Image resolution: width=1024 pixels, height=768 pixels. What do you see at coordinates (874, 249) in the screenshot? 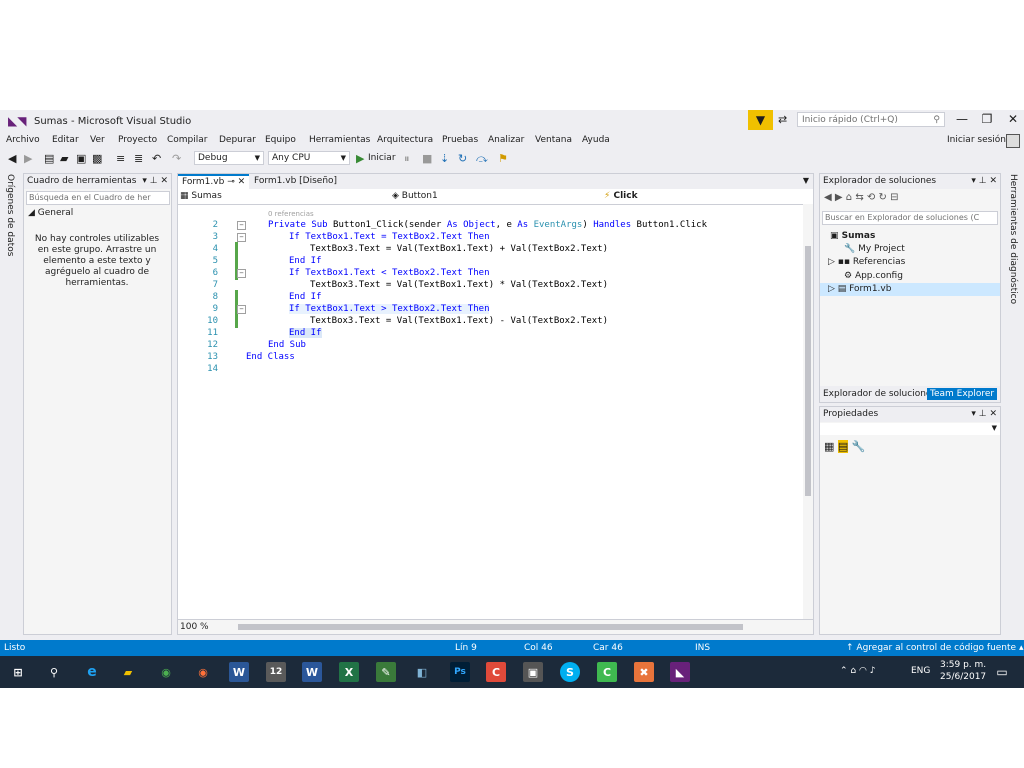
I see `tree-item-my-project: 🔧 My Project` at bounding box center [874, 249].